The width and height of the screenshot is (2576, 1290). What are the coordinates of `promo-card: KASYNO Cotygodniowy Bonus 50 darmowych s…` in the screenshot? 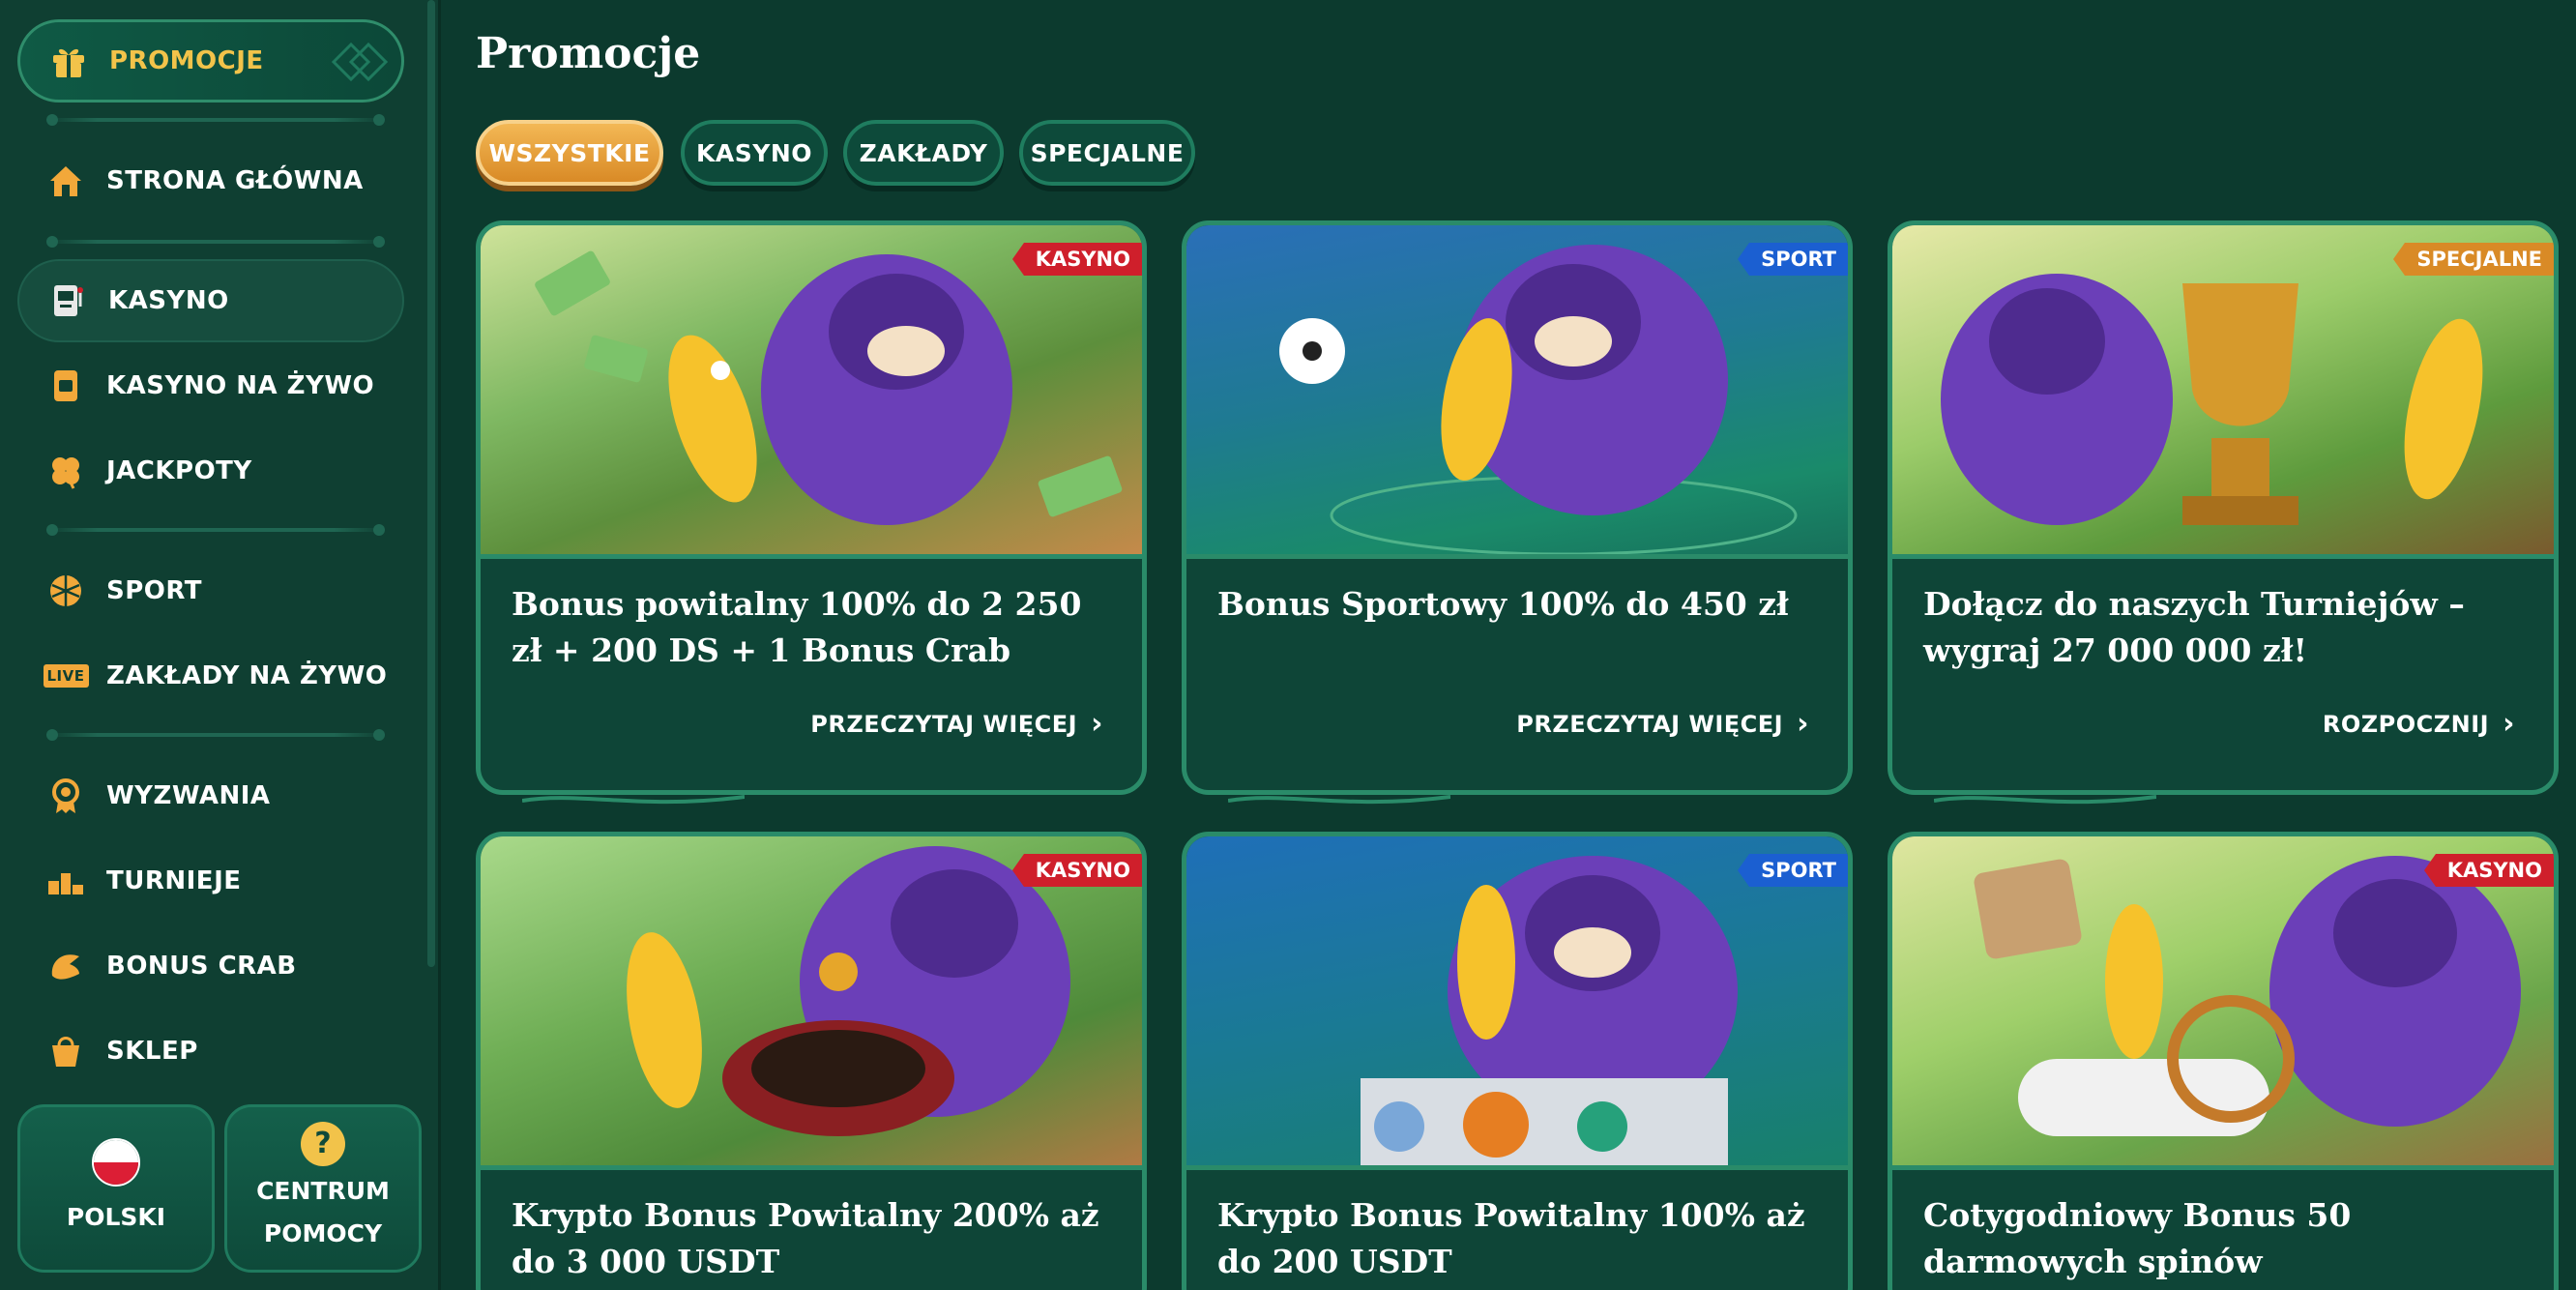 It's located at (2223, 1061).